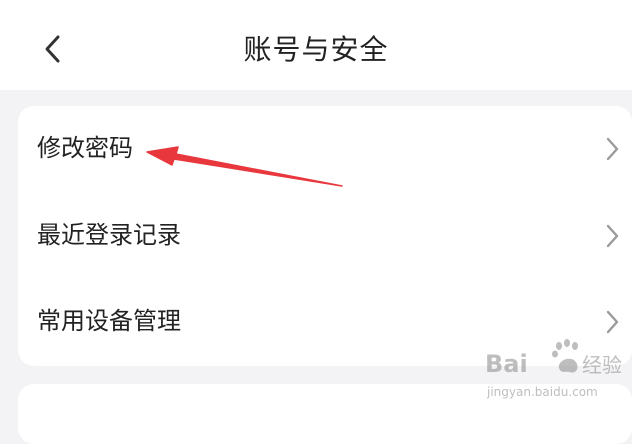  Describe the element at coordinates (553, 369) in the screenshot. I see `baidu-jingyan-watermark: Bai 经验 jingyan.baidu.com` at that location.